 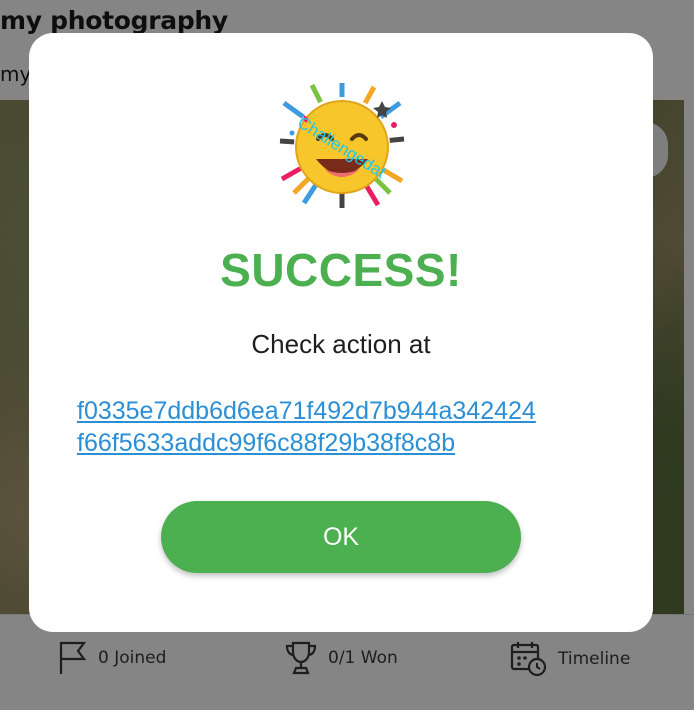 What do you see at coordinates (306, 411) in the screenshot?
I see `hash-line-1: f0335e7ddb6d6ea71f492d7b944a342424` at bounding box center [306, 411].